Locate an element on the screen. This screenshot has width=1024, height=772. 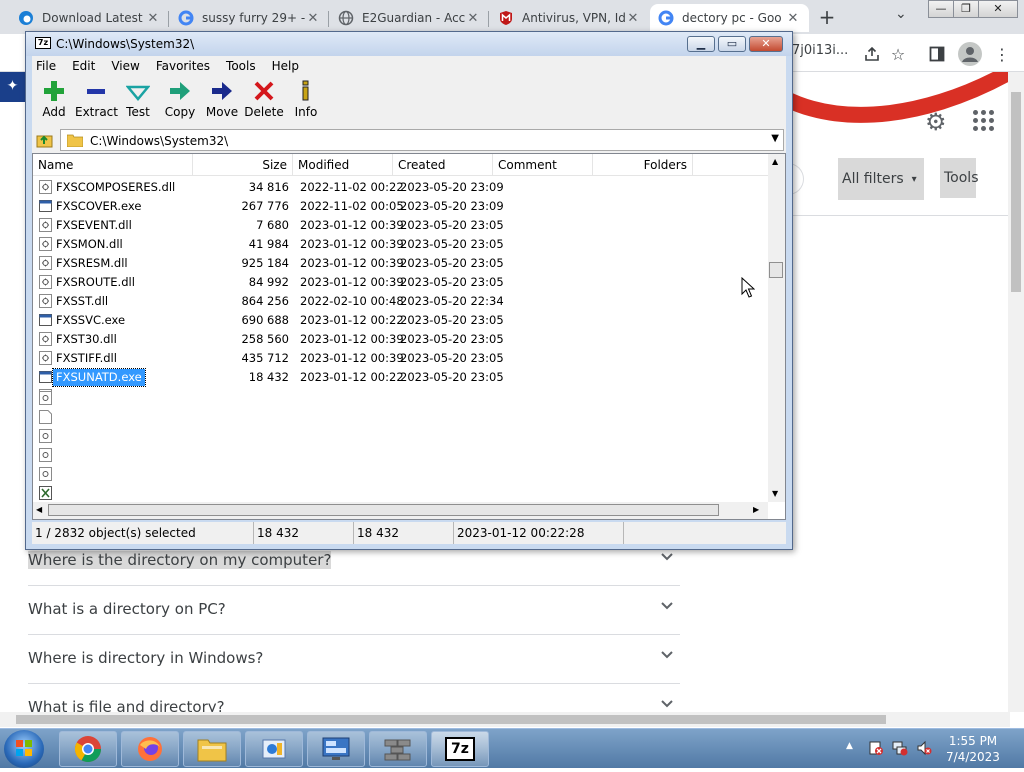
test-button: Test is located at coordinates (138, 101).